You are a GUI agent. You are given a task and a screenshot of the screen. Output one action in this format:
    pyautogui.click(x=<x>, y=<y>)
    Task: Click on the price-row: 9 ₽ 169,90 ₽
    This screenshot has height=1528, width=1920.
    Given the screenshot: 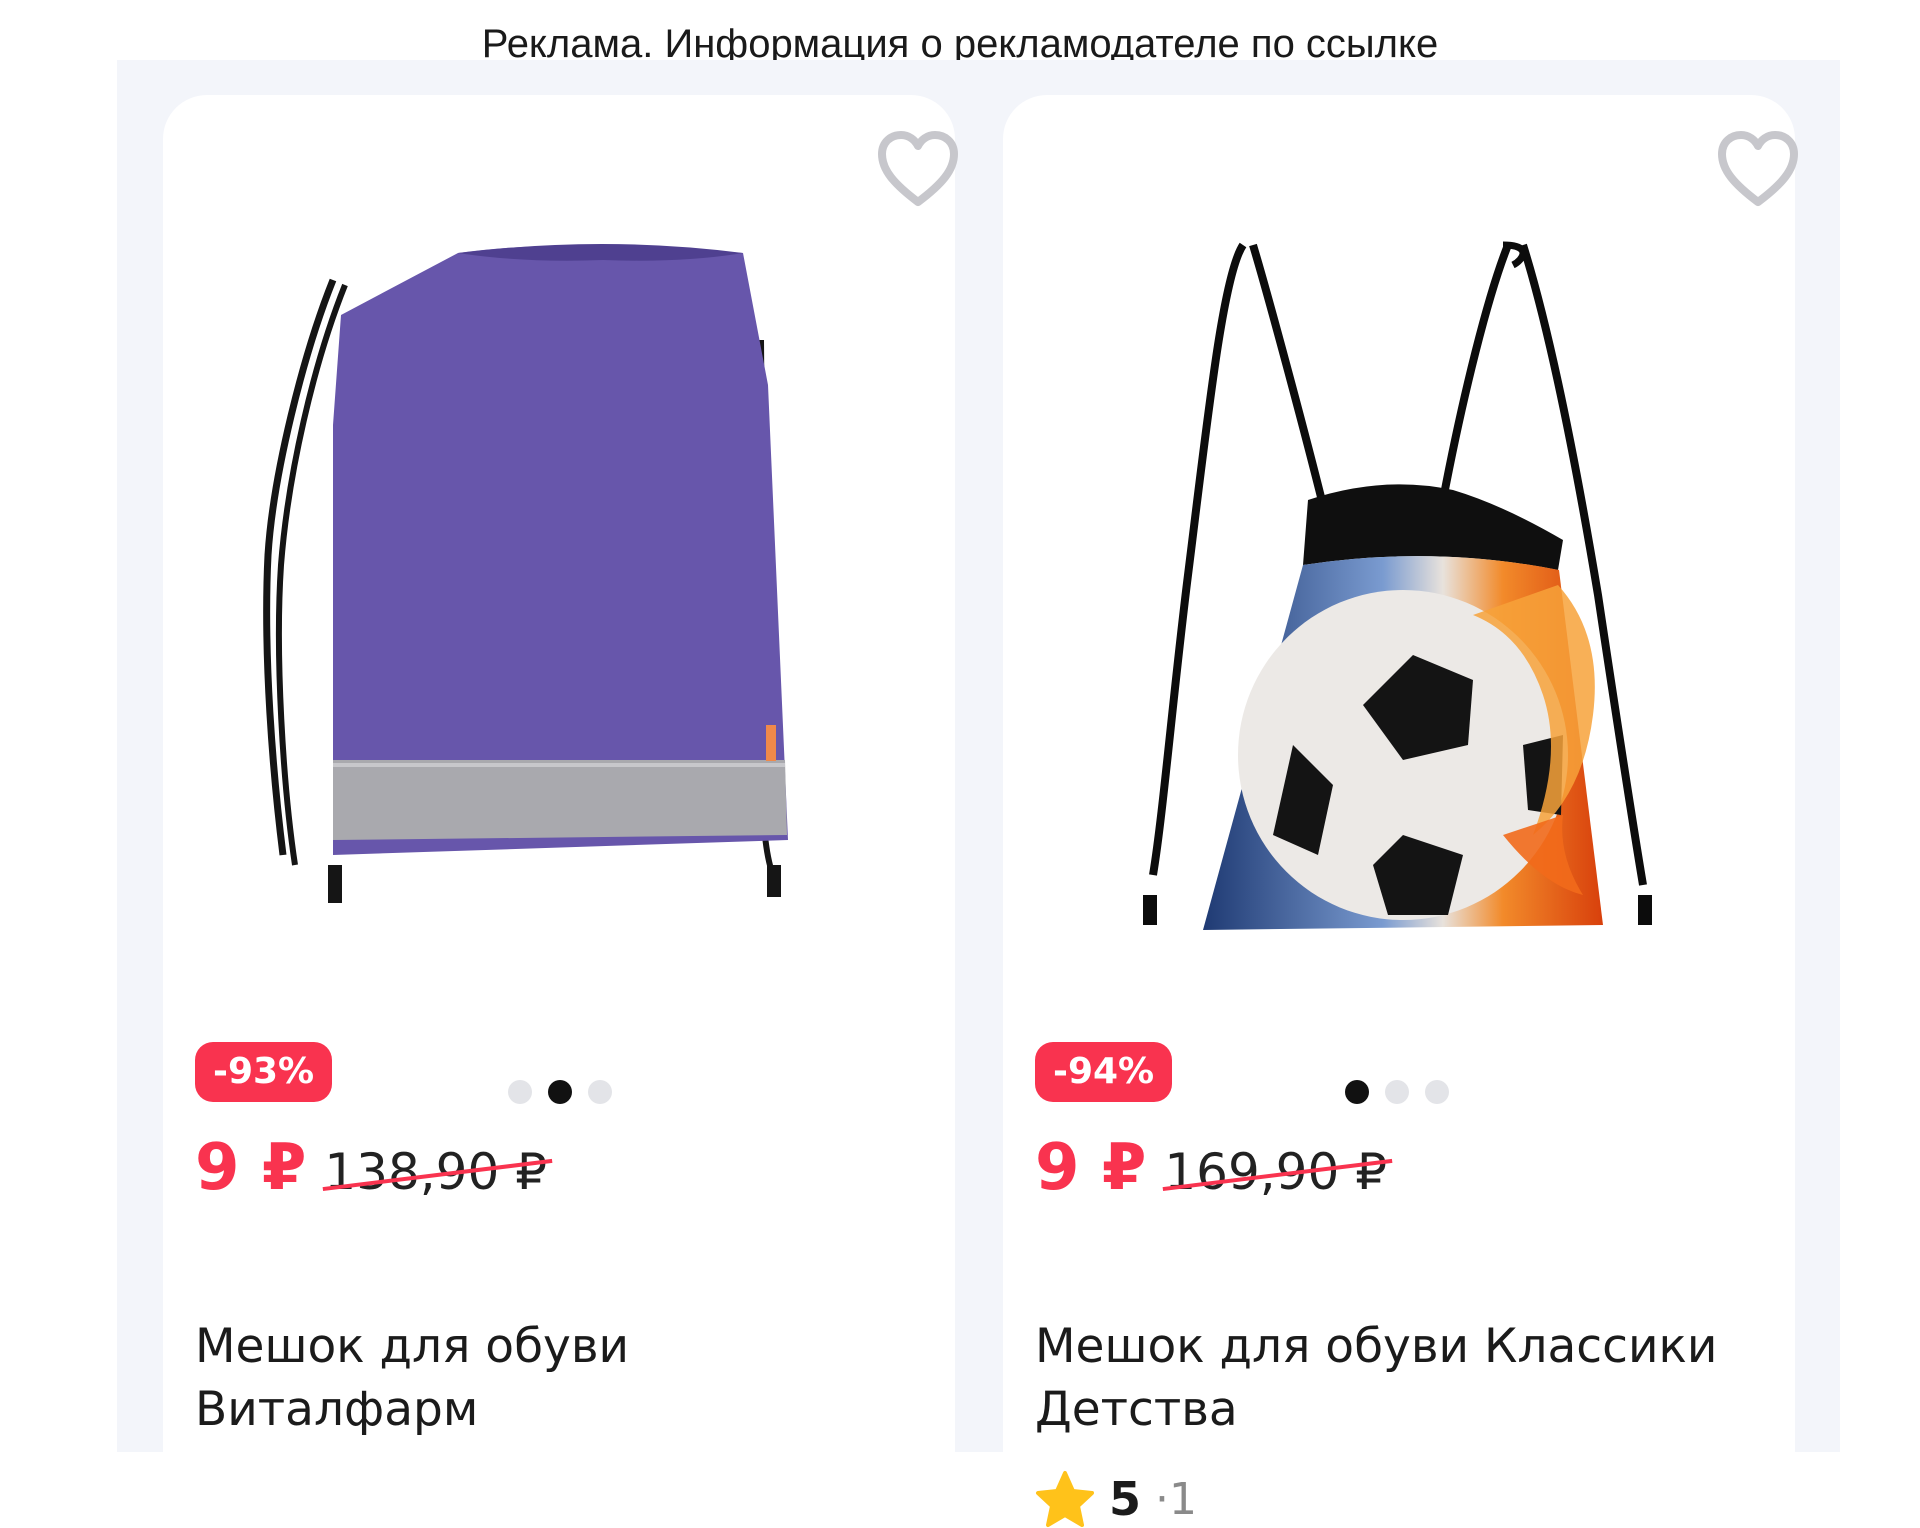 What is the action you would take?
    pyautogui.click(x=1211, y=1168)
    